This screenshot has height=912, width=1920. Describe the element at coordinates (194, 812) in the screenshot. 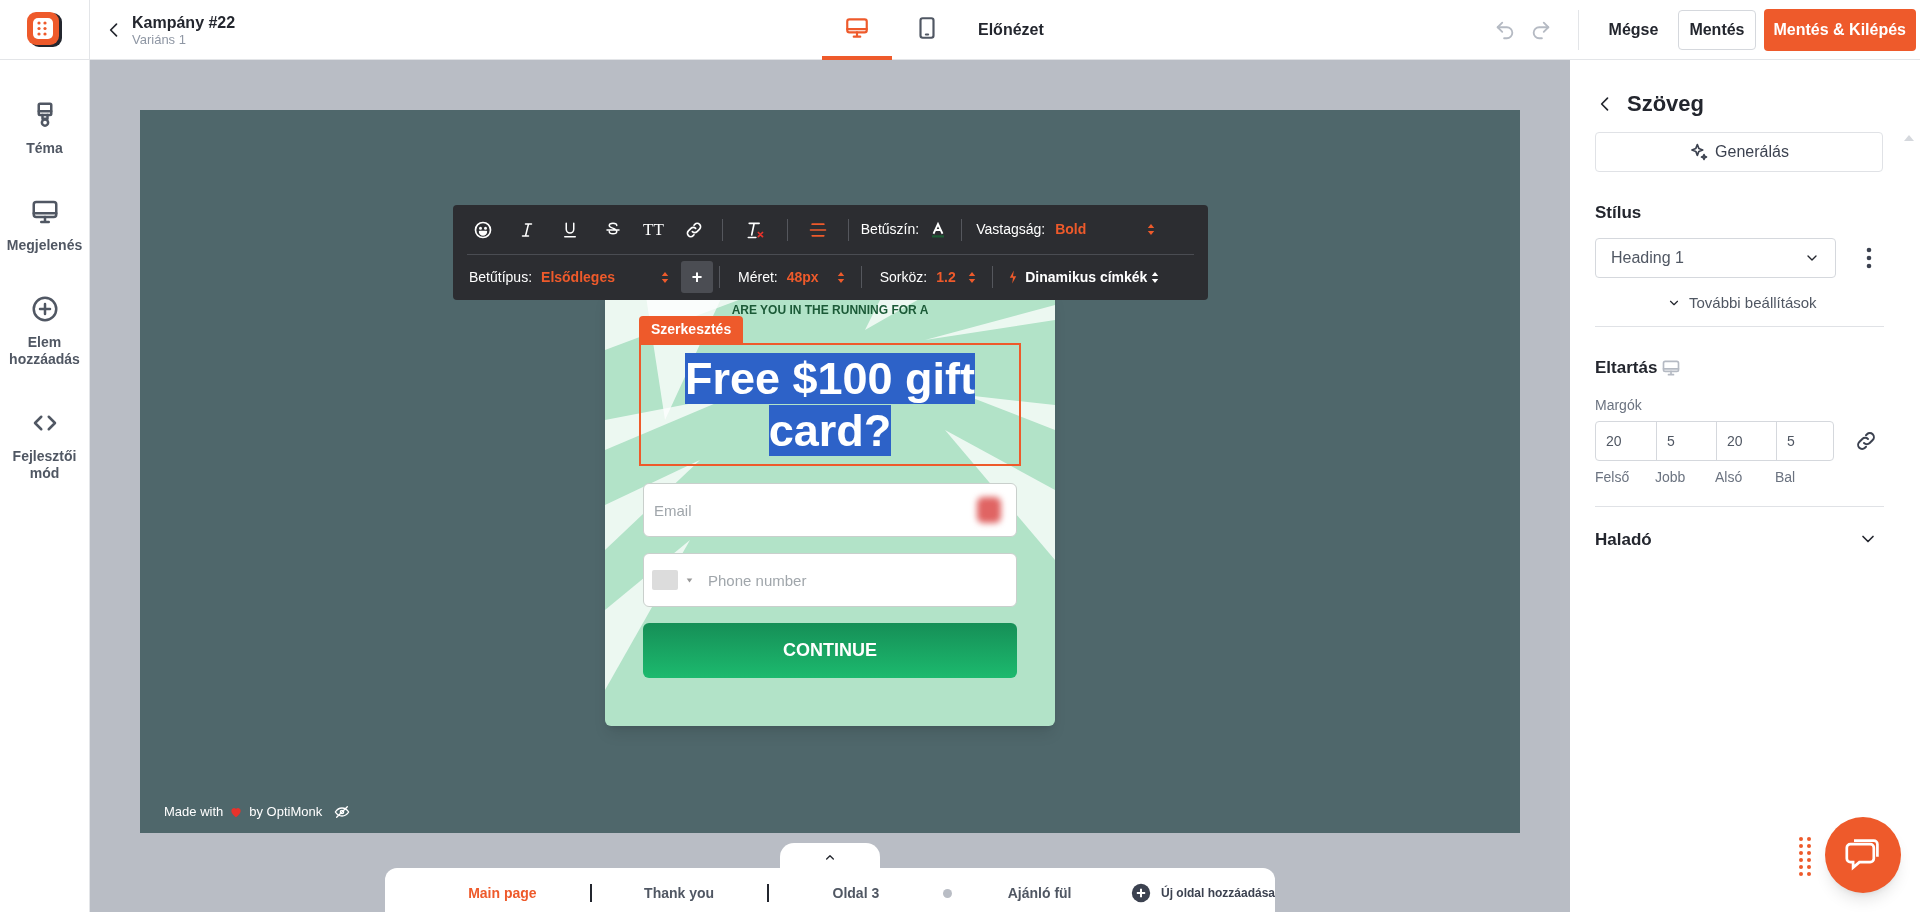

I see `branding-text: Made with` at that location.